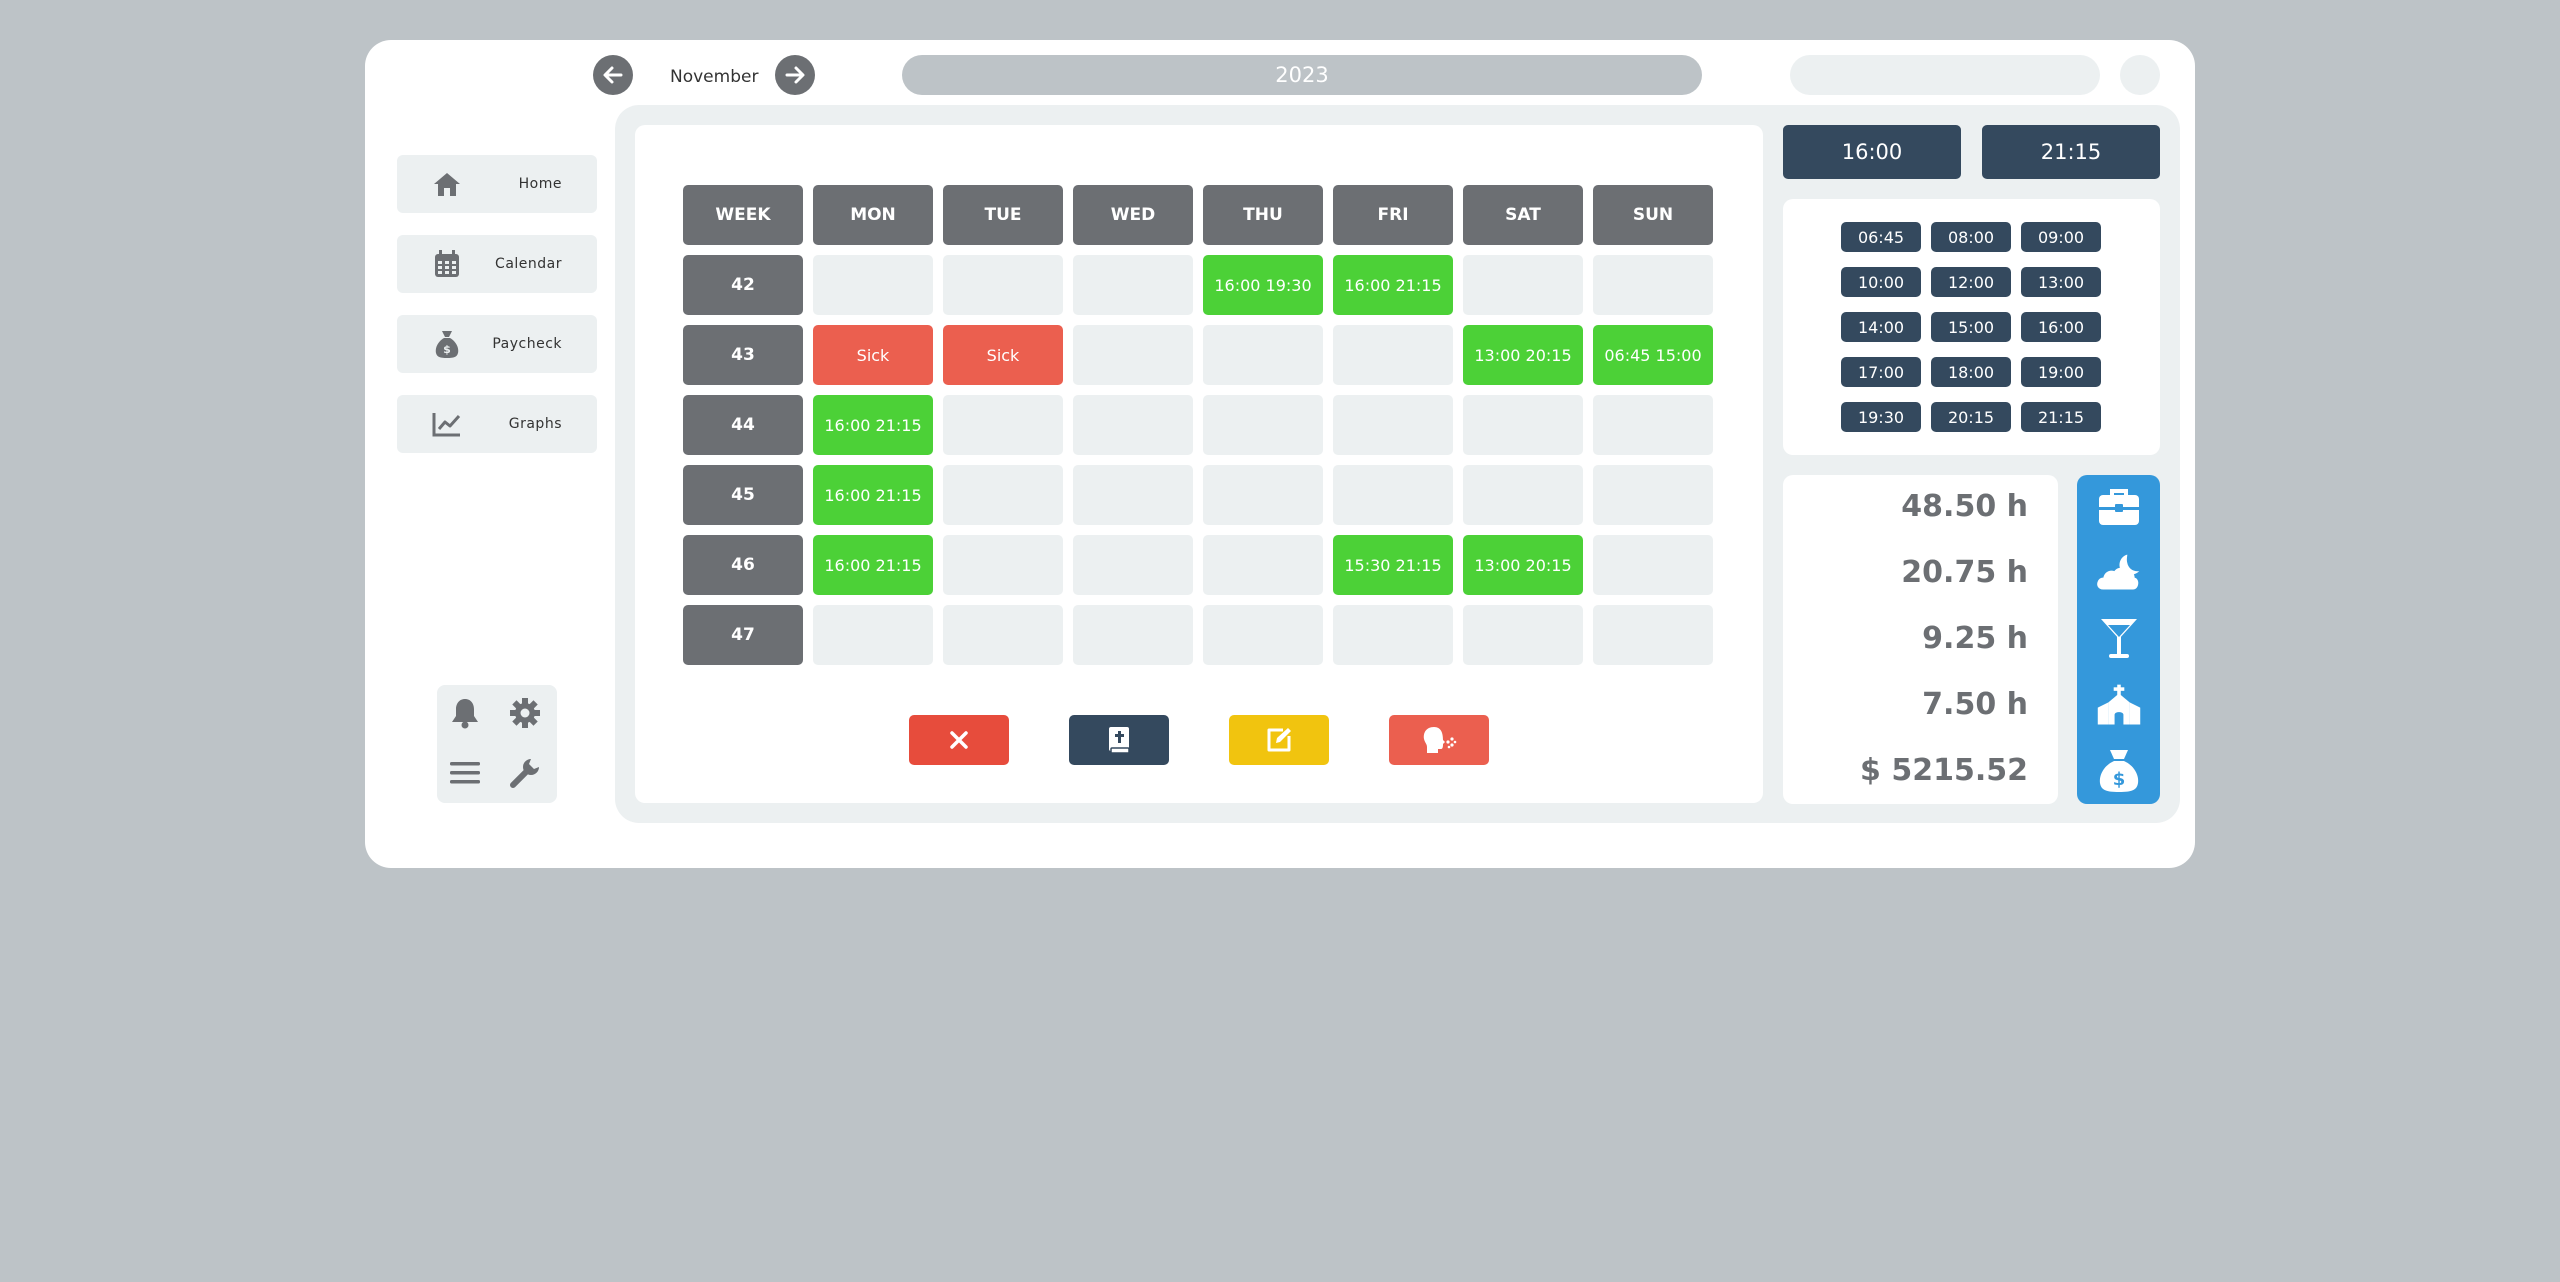 The image size is (2560, 1282). Describe the element at coordinates (795, 75) in the screenshot. I see `next-month-button` at that location.